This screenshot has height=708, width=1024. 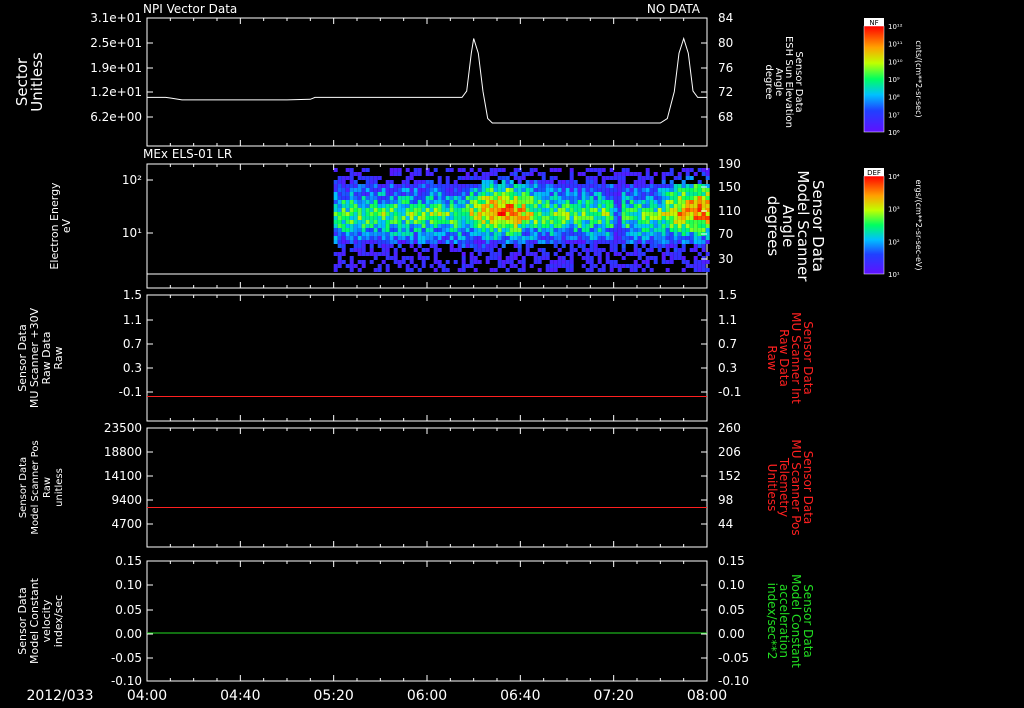 I want to click on panel-1-title: NPI Vector Data, so click(x=190, y=9).